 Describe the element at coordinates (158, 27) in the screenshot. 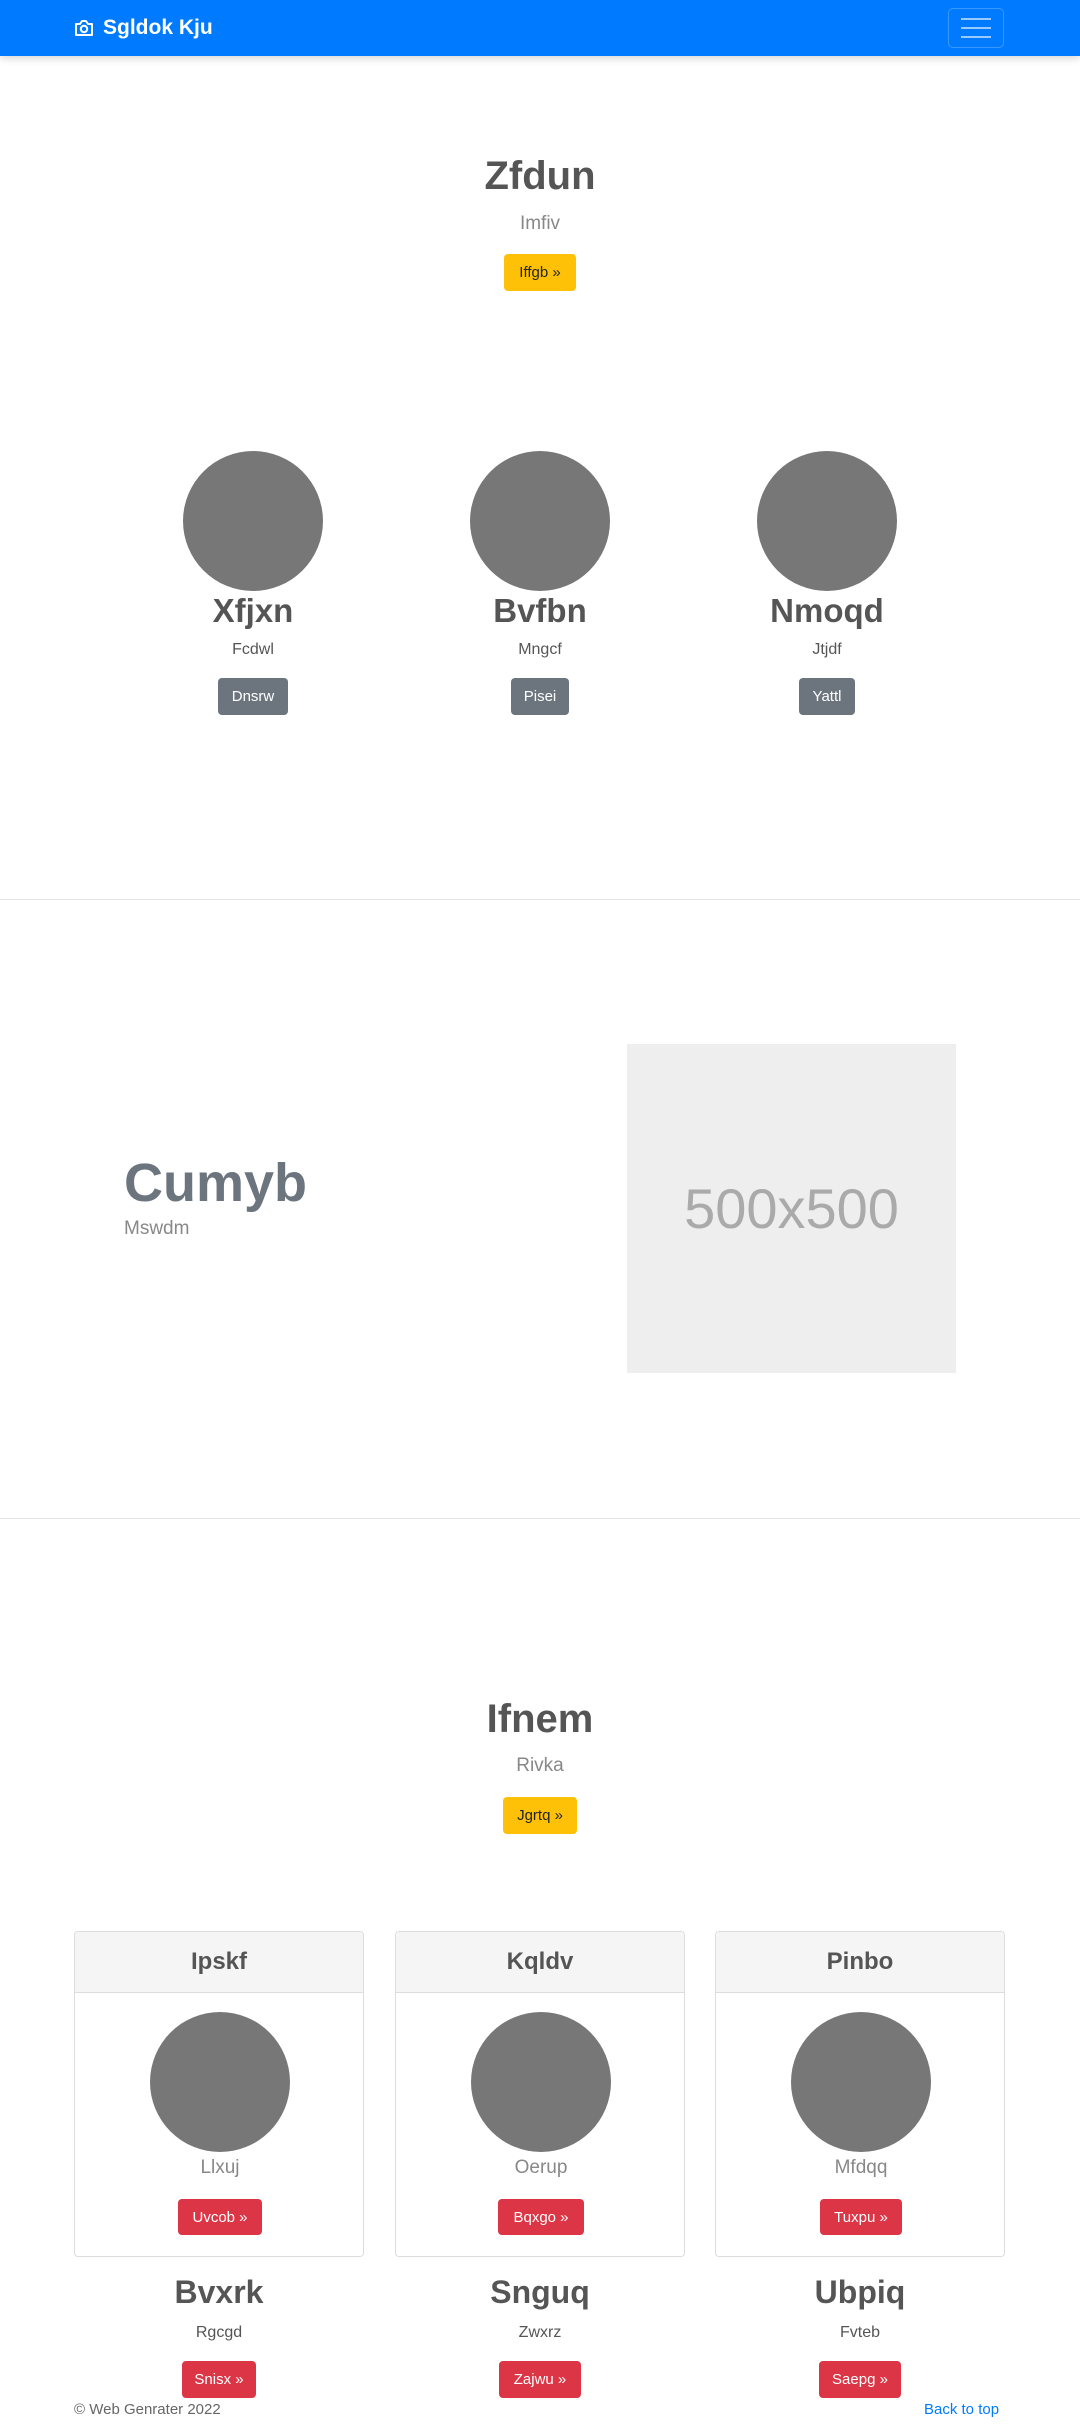

I see `brand-name: Sgldok Kju` at that location.